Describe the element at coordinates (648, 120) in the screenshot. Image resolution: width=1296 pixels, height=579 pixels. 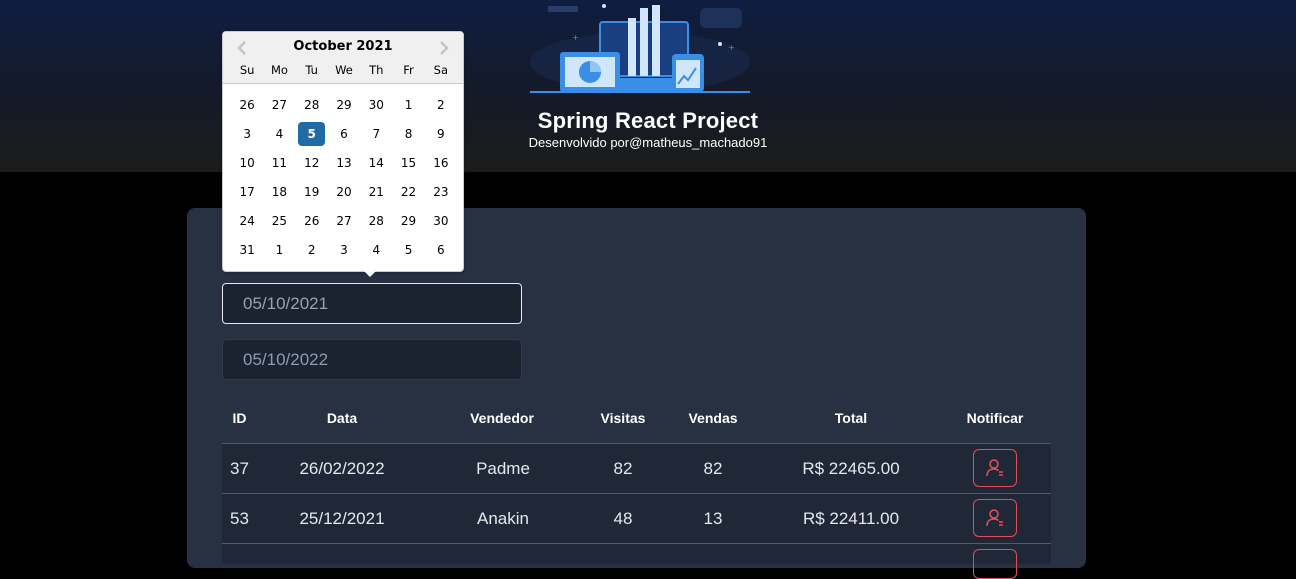
I see `page-title: Spring React Project` at that location.